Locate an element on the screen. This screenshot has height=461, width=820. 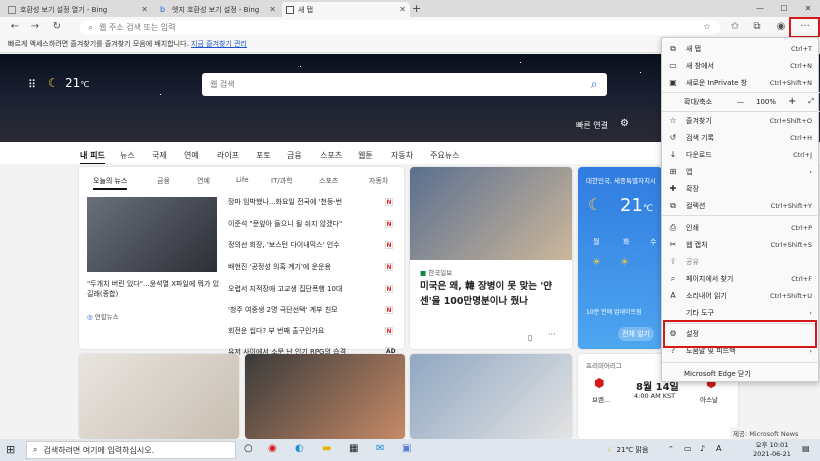
news-tab: IT/과학 is located at coordinates (282, 181).